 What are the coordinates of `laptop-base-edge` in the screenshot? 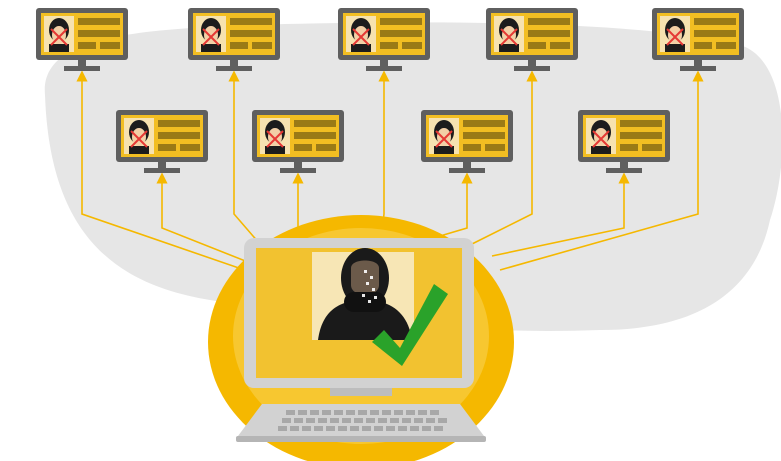 It's located at (361, 439).